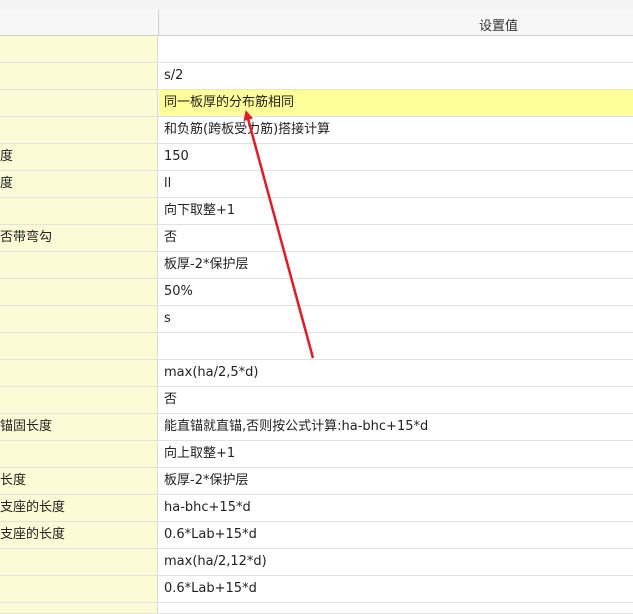 This screenshot has width=633, height=614. Describe the element at coordinates (79, 238) in the screenshot. I see `row-label: 否带弯勾` at that location.